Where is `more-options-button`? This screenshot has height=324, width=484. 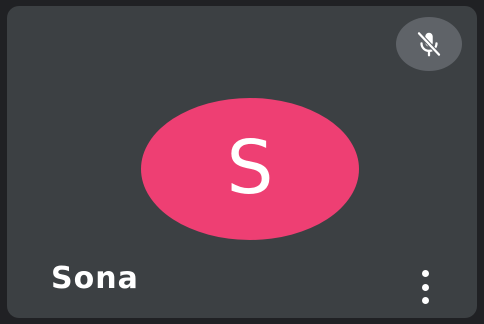
more-options-button is located at coordinates (425, 287).